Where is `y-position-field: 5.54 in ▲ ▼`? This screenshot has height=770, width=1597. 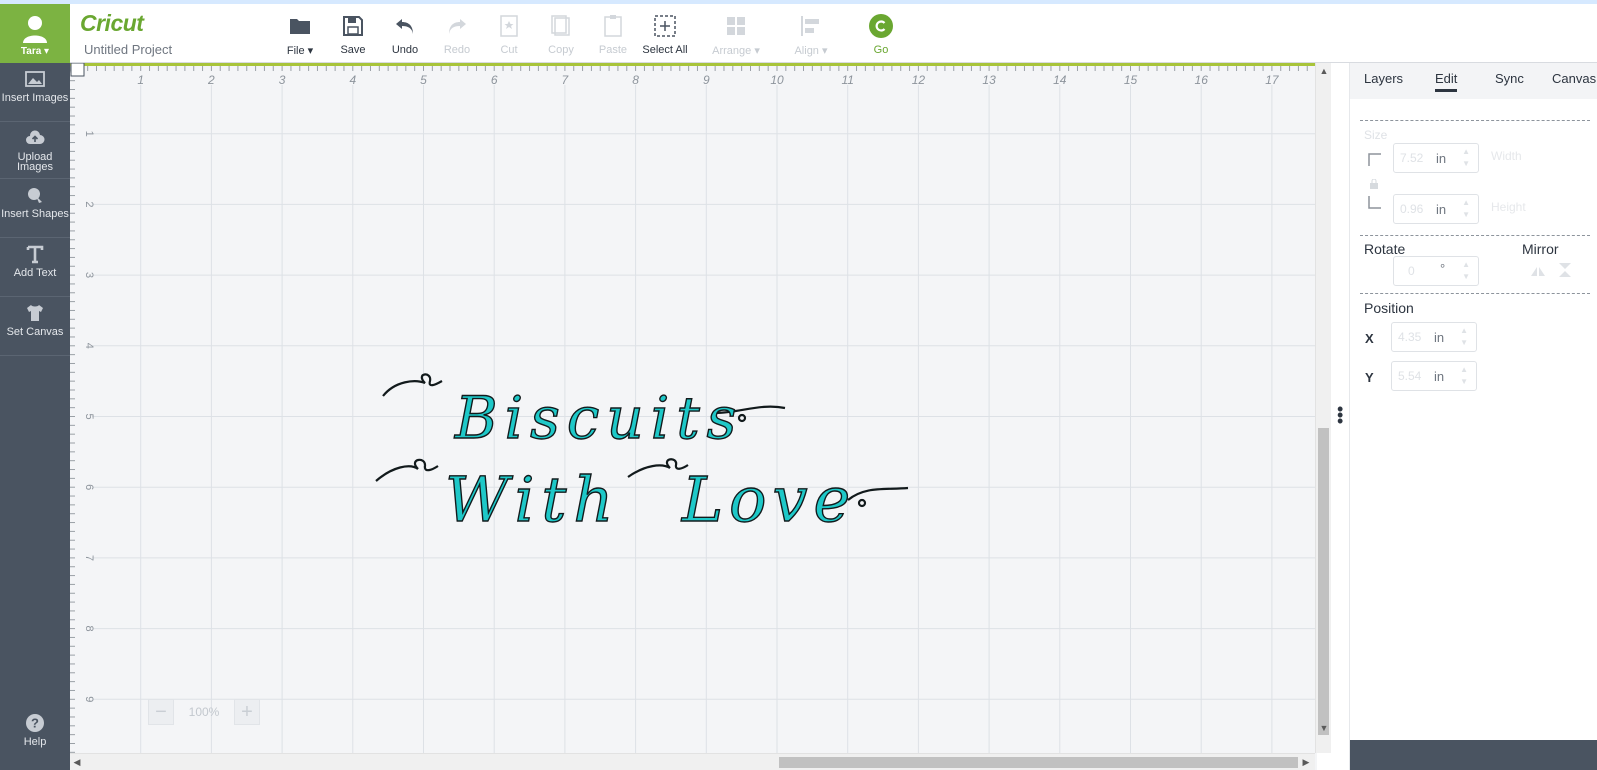
y-position-field: 5.54 in ▲ ▼ is located at coordinates (1434, 376).